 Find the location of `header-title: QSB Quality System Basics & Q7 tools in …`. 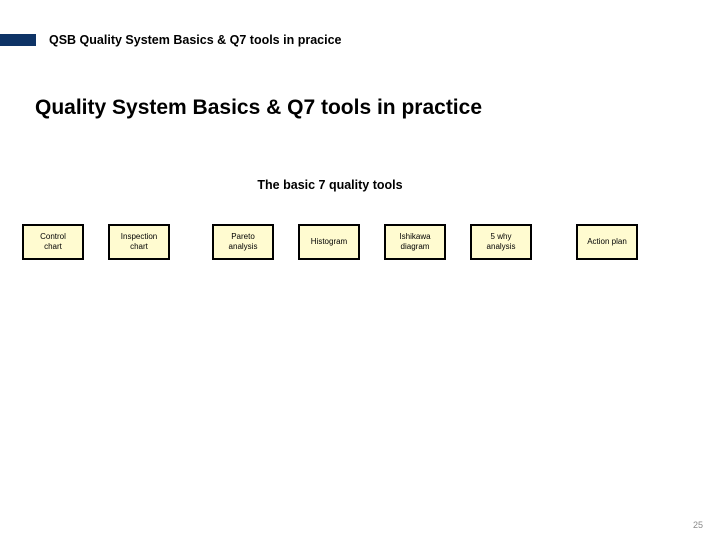

header-title: QSB Quality System Basics & Q7 tools in … is located at coordinates (195, 40).